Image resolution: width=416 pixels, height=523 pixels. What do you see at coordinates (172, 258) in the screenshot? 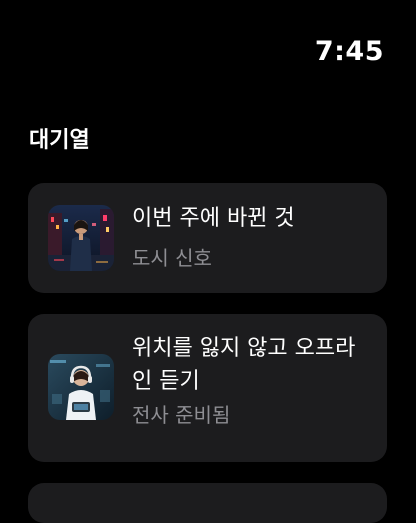
I see `queue-item-subtitle: 도시 신호` at bounding box center [172, 258].